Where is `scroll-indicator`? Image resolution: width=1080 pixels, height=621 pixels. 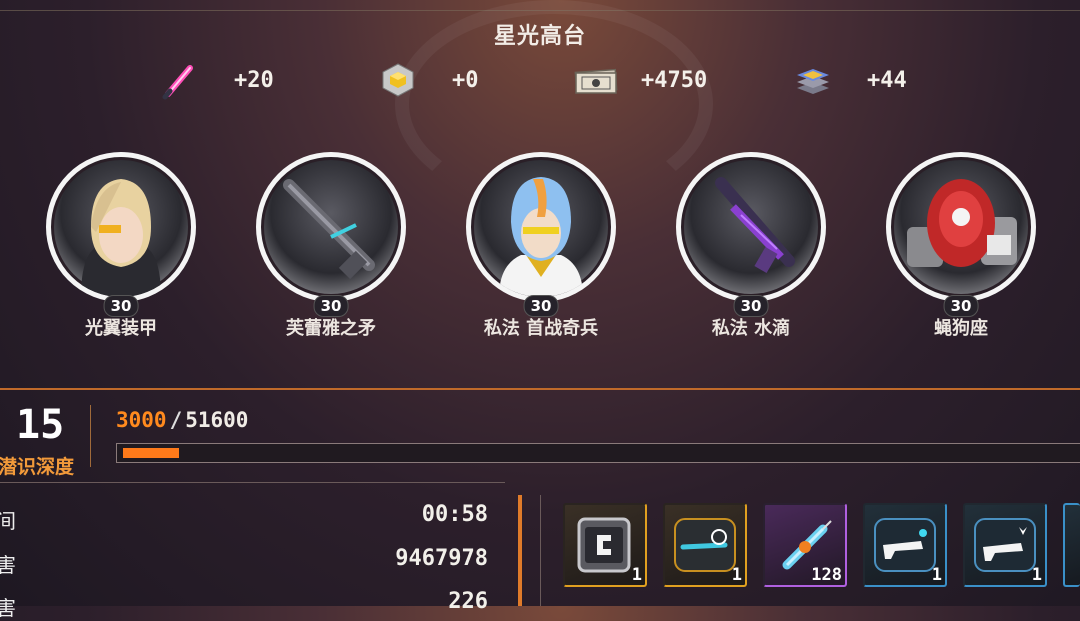 scroll-indicator is located at coordinates (520, 550).